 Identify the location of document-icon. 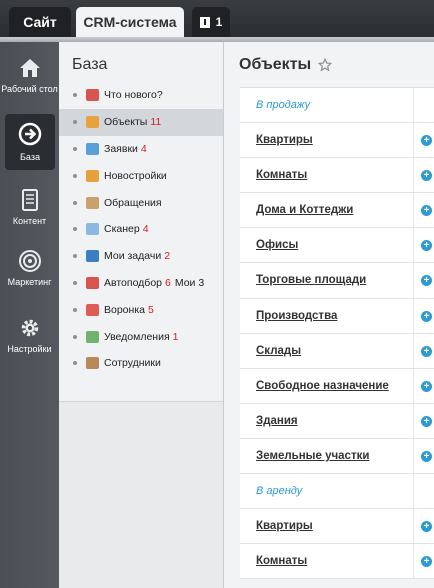
(29, 200).